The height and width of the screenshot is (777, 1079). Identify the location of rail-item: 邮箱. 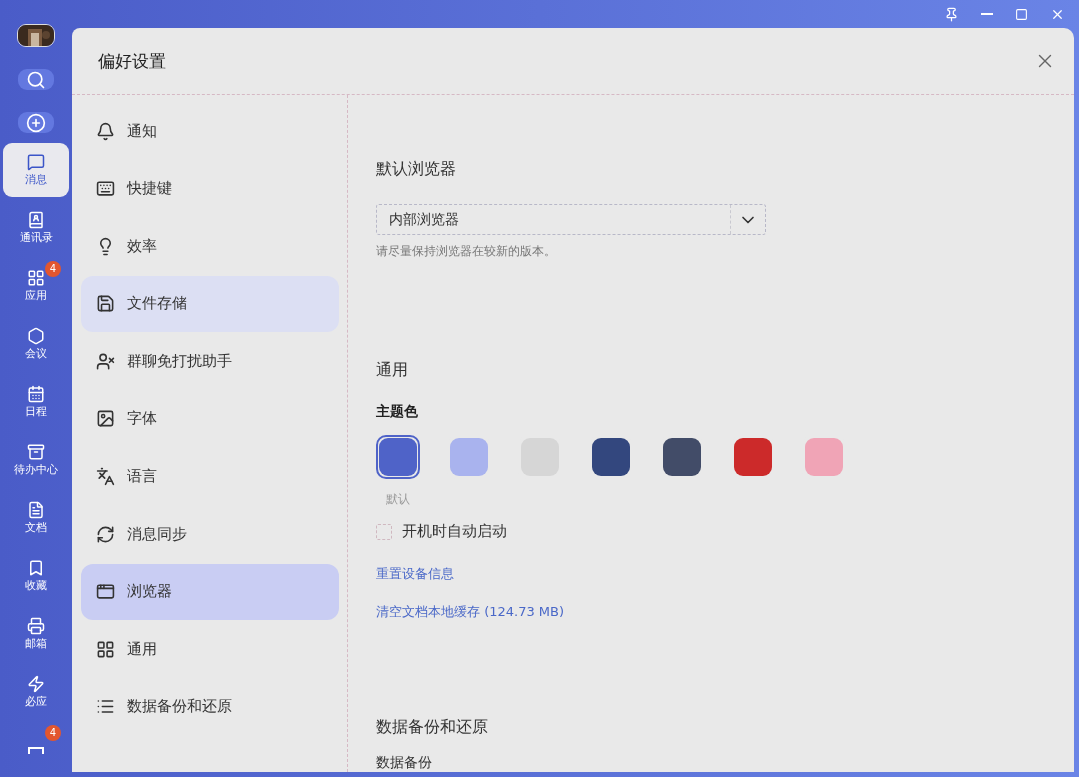
(36, 634).